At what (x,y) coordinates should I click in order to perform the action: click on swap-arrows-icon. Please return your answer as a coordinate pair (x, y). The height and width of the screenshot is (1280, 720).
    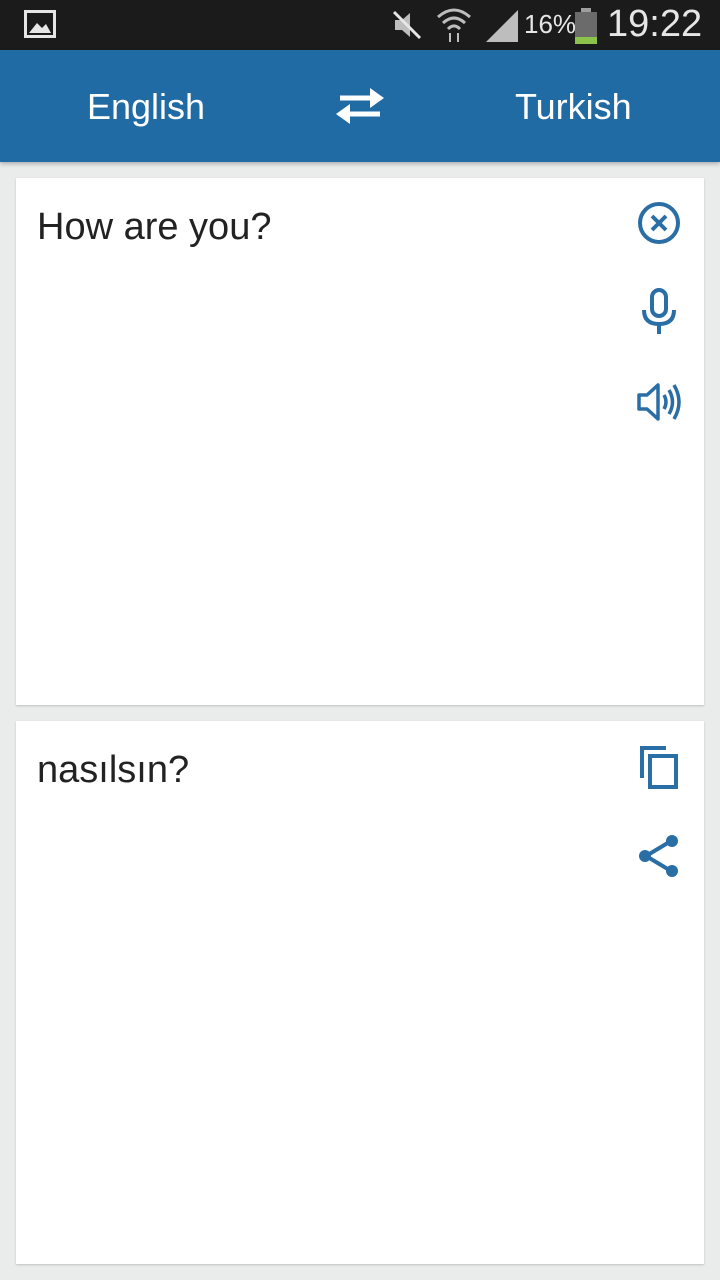
    Looking at the image, I should click on (360, 106).